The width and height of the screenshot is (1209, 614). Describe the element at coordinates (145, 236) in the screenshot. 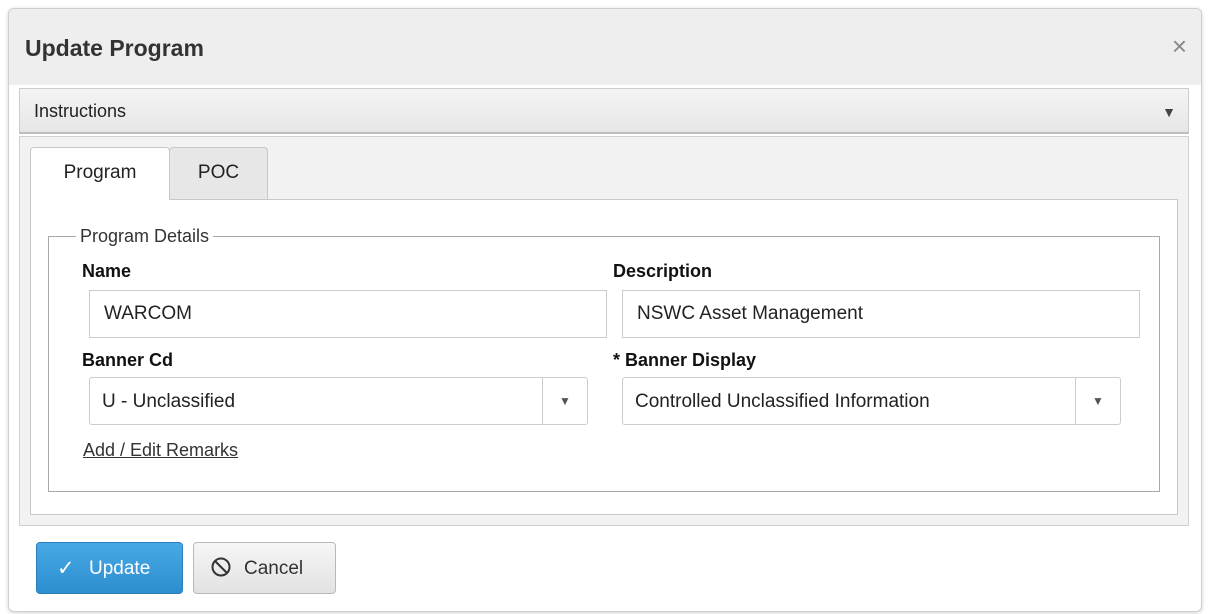

I see `program-details-legend: Program Details` at that location.